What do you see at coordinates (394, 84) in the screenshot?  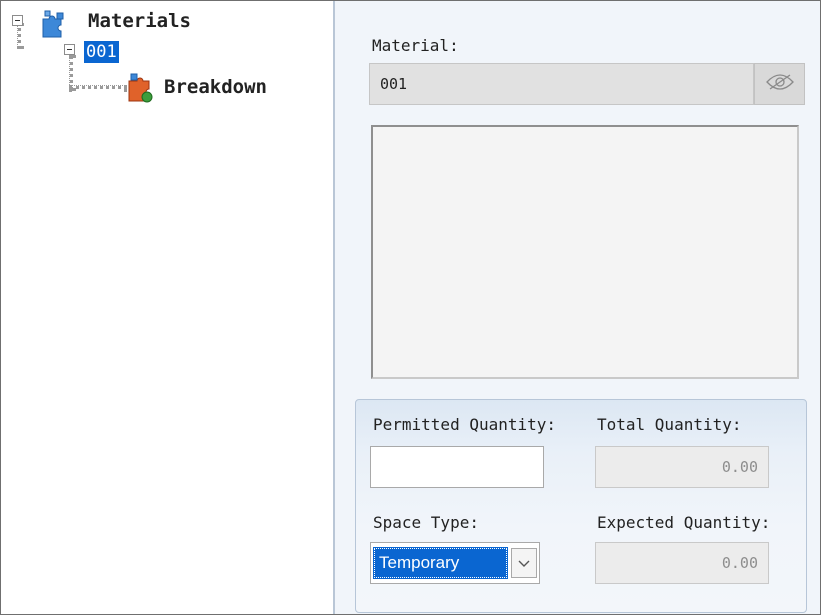 I see `material-value: 001` at bounding box center [394, 84].